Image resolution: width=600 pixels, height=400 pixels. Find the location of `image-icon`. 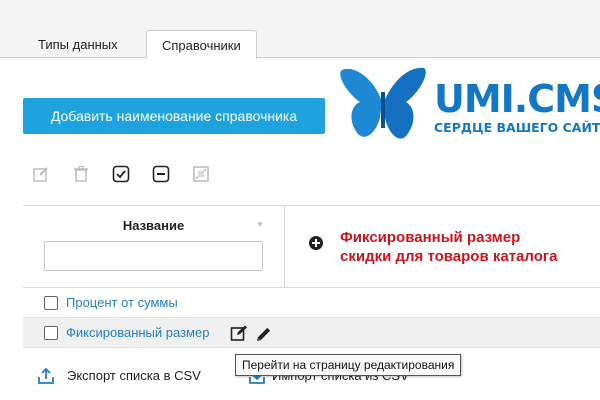

image-icon is located at coordinates (201, 174).